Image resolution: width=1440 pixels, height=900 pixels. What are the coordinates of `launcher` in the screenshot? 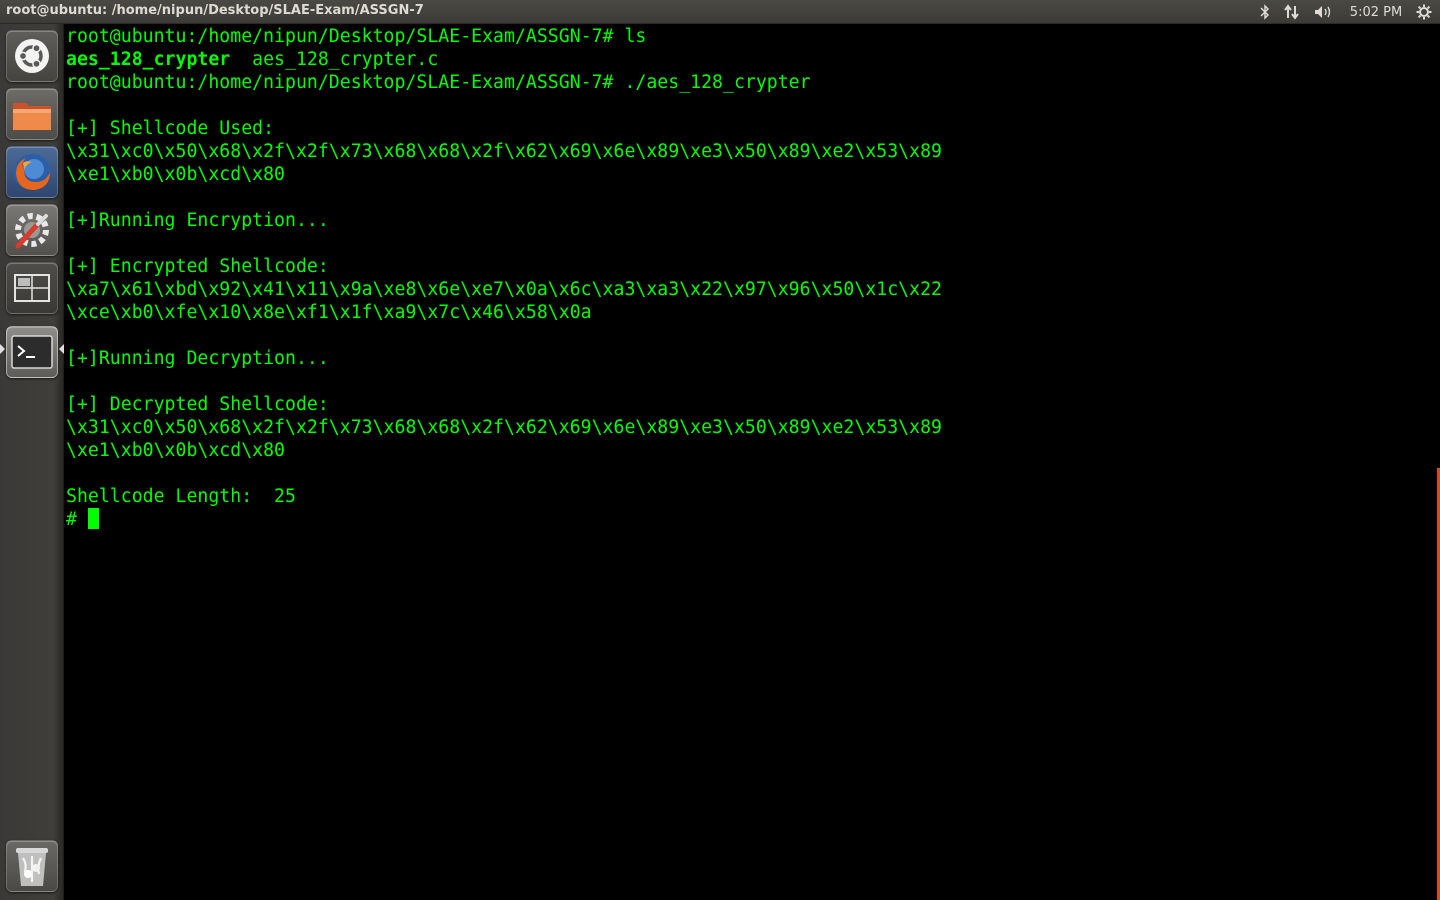 It's located at (32, 462).